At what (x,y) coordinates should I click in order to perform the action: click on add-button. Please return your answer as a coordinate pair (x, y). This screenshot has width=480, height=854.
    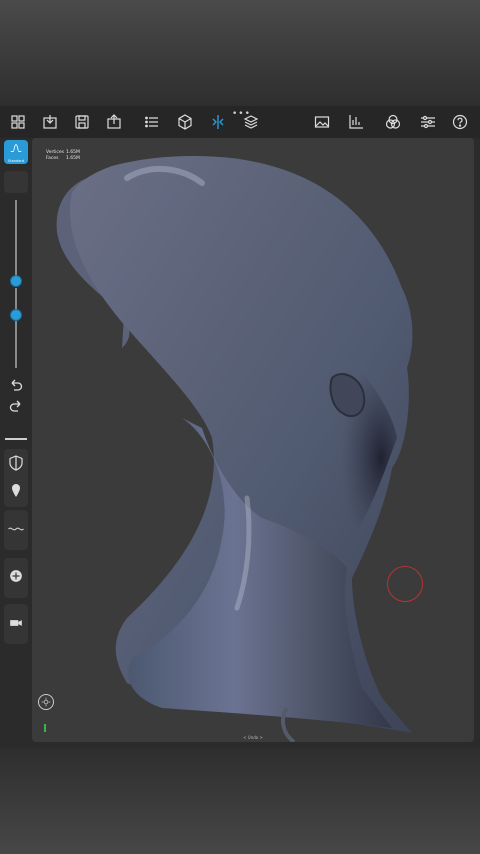
    Looking at the image, I should click on (16, 578).